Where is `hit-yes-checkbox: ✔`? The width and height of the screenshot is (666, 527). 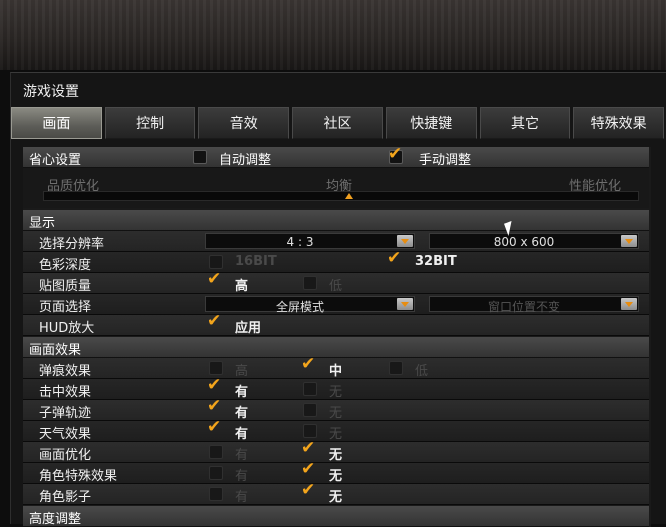
hit-yes-checkbox: ✔ is located at coordinates (215, 386).